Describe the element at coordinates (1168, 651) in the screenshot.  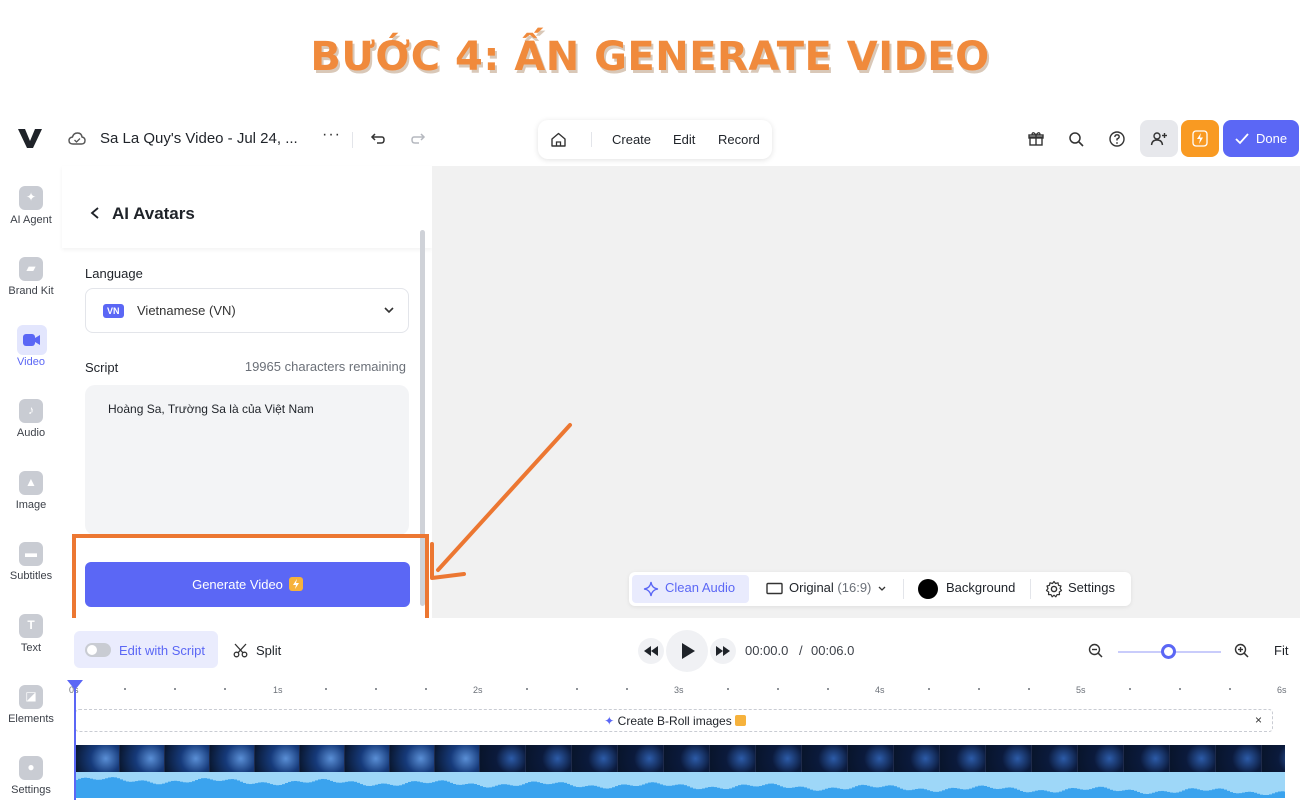
I see `zoom-slider-handle` at that location.